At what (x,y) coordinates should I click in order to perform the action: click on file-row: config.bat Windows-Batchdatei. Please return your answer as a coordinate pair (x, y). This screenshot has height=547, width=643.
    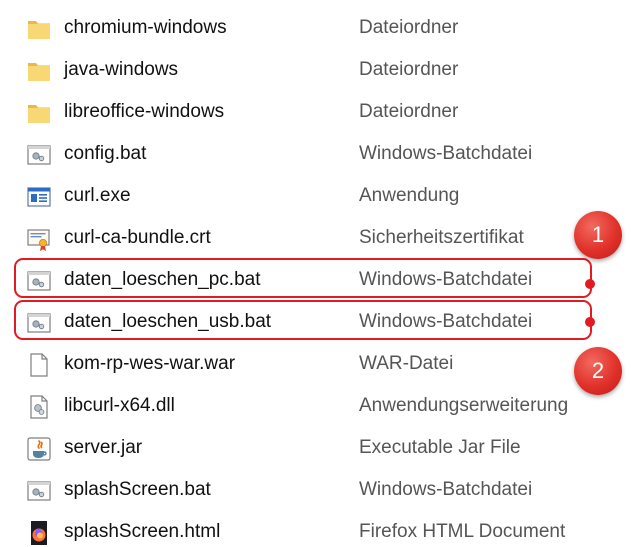
    Looking at the image, I should click on (321, 154).